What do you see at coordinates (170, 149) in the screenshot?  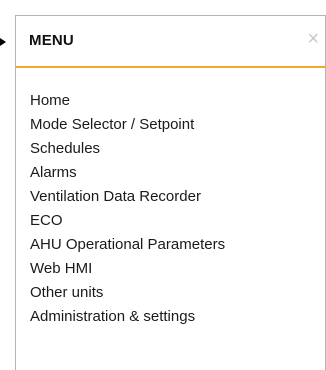 I see `menu-item-schedules: Schedules` at bounding box center [170, 149].